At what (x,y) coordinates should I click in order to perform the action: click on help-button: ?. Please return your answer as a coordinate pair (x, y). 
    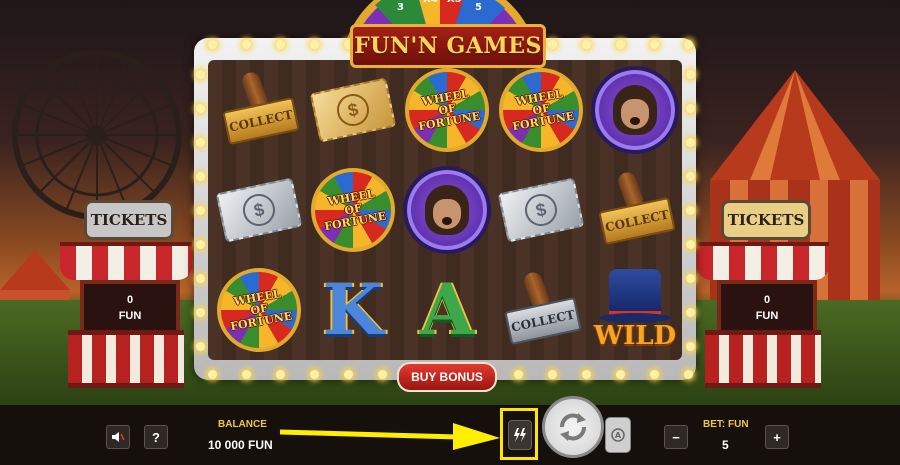
    Looking at the image, I should click on (156, 437).